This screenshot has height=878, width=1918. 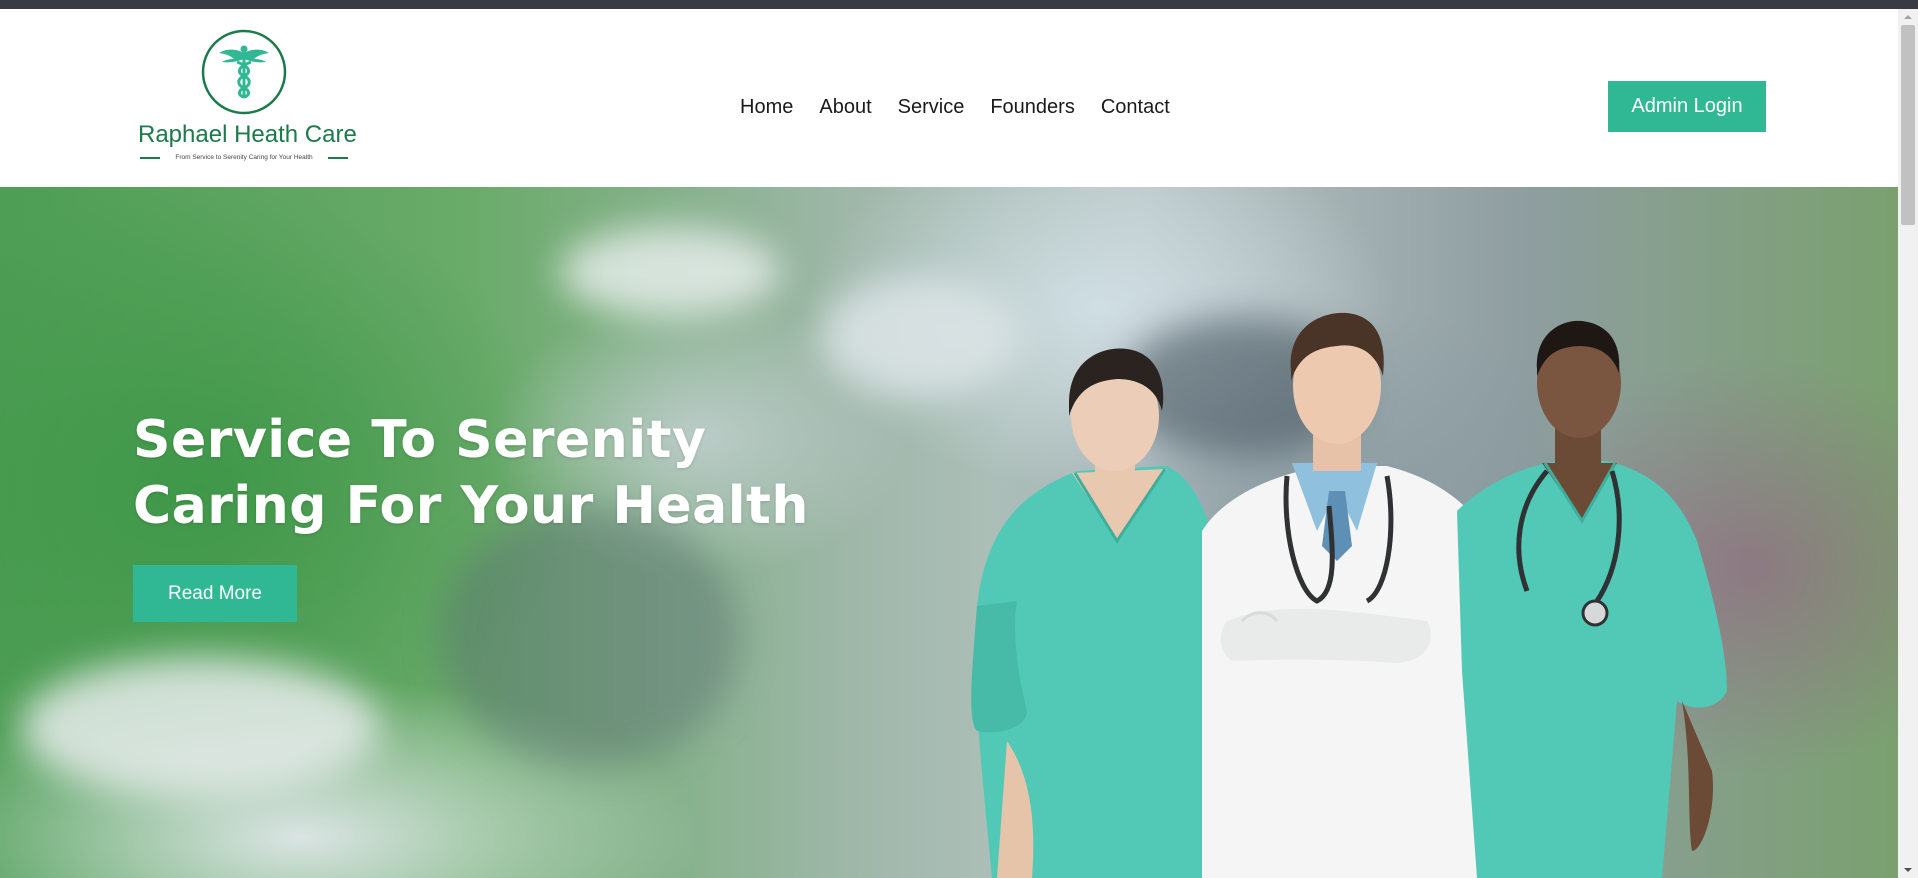 What do you see at coordinates (420, 440) in the screenshot?
I see `hero-title-line-1: Service To Serenity` at bounding box center [420, 440].